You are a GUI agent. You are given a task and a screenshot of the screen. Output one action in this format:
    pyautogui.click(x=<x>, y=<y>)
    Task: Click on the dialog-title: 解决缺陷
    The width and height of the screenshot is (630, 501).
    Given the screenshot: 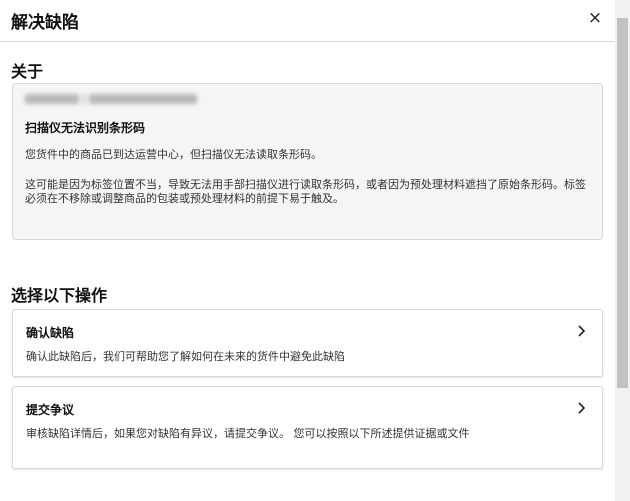 What is the action you would take?
    pyautogui.click(x=45, y=23)
    